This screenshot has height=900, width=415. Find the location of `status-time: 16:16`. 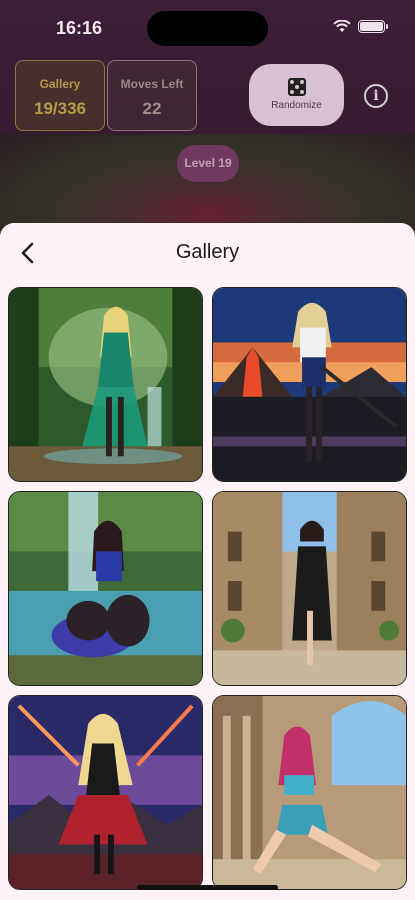

status-time: 16:16 is located at coordinates (79, 28).